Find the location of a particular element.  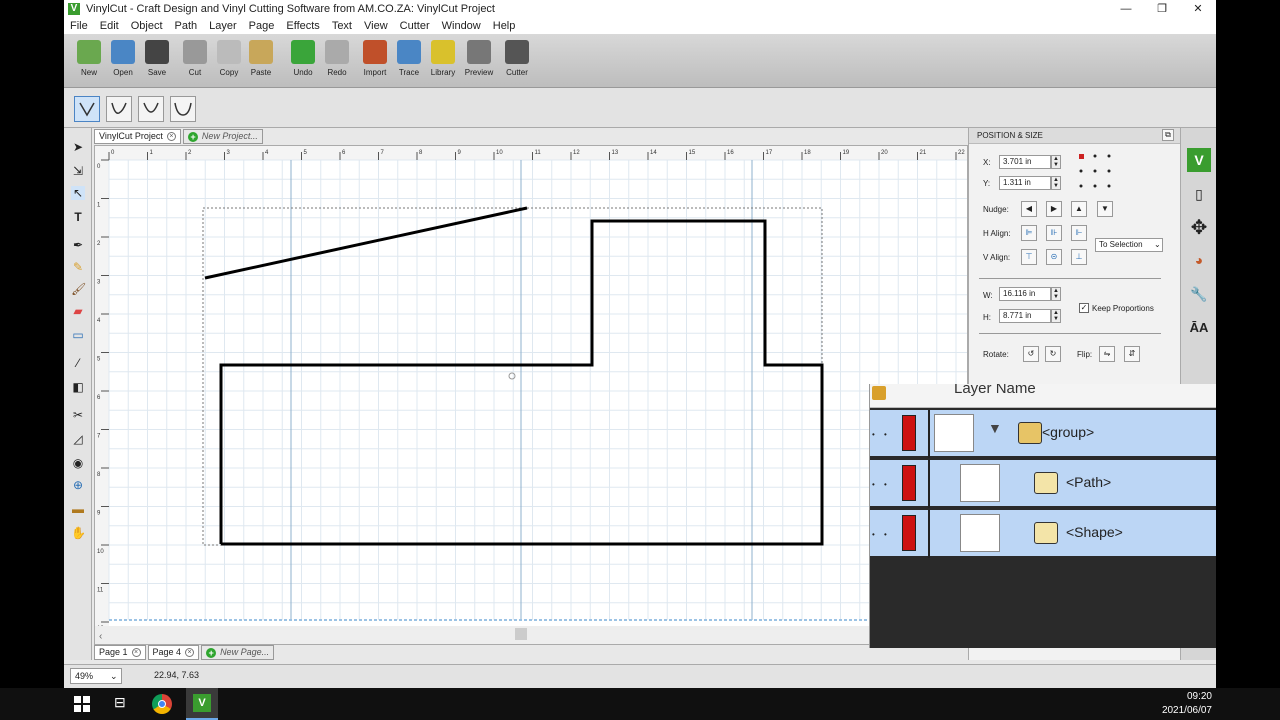

menu-item-file: File is located at coordinates (79, 26).